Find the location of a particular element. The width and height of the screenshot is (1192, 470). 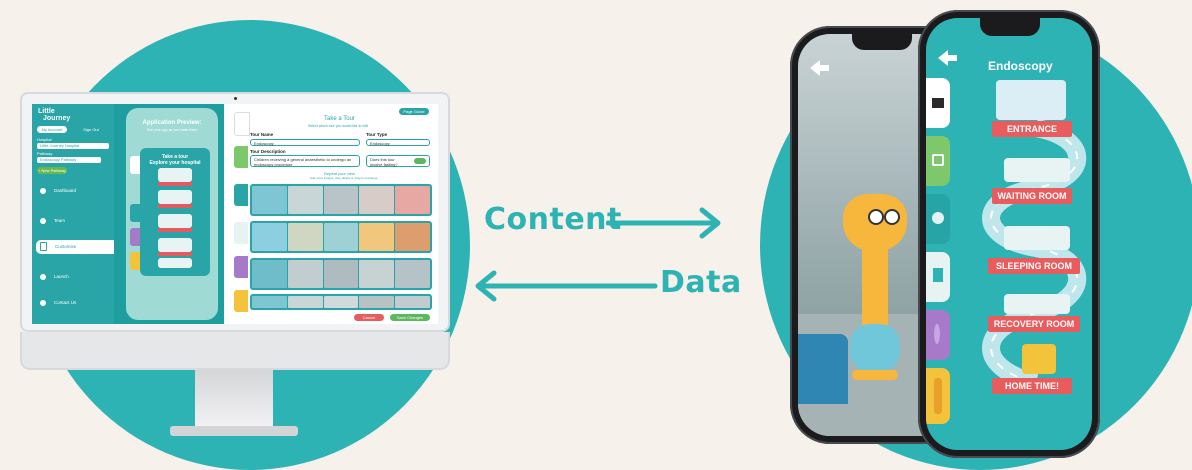

stop-banner: WAITING ROOM is located at coordinates (1032, 196).